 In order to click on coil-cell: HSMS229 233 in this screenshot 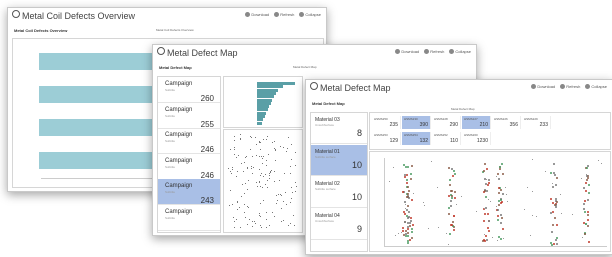, I will do `click(536, 122)`.